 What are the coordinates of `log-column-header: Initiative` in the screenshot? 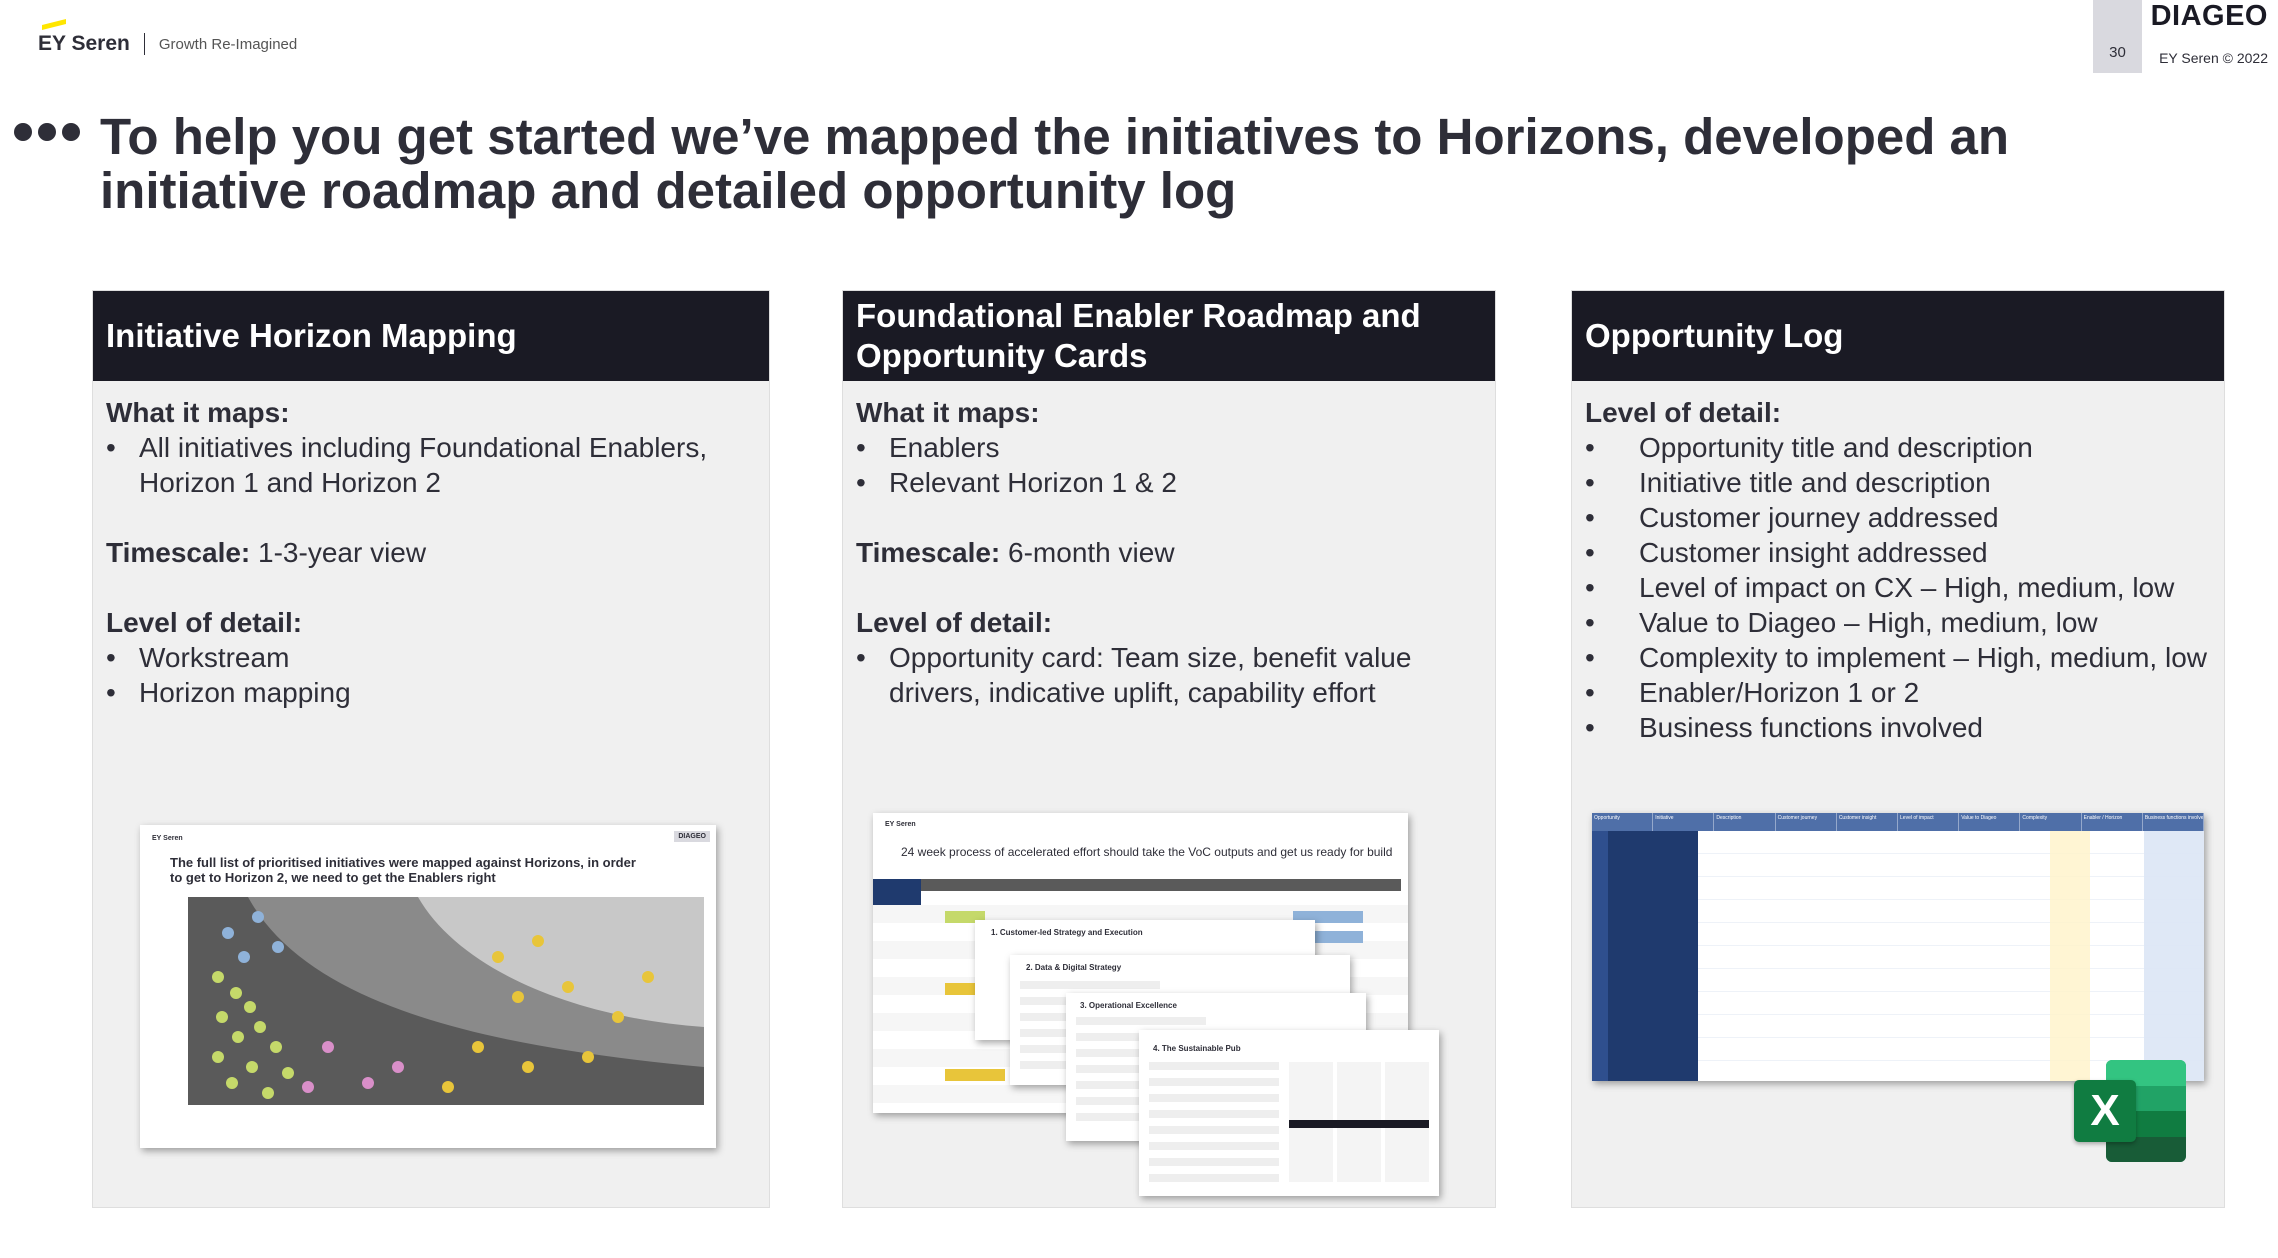 It's located at (1684, 822).